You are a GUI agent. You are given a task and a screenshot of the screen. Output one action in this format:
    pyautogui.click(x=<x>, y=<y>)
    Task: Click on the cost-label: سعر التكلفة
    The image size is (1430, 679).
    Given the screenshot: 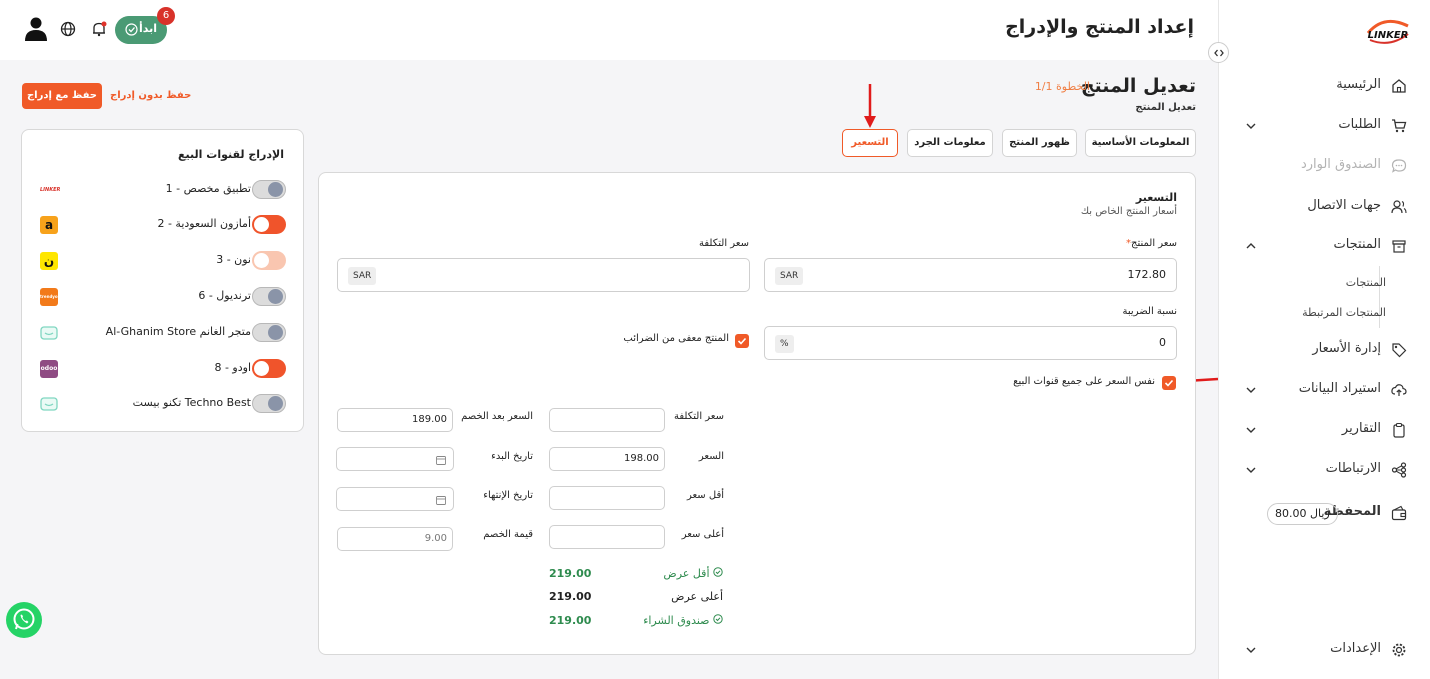 What is the action you would take?
    pyautogui.click(x=699, y=416)
    